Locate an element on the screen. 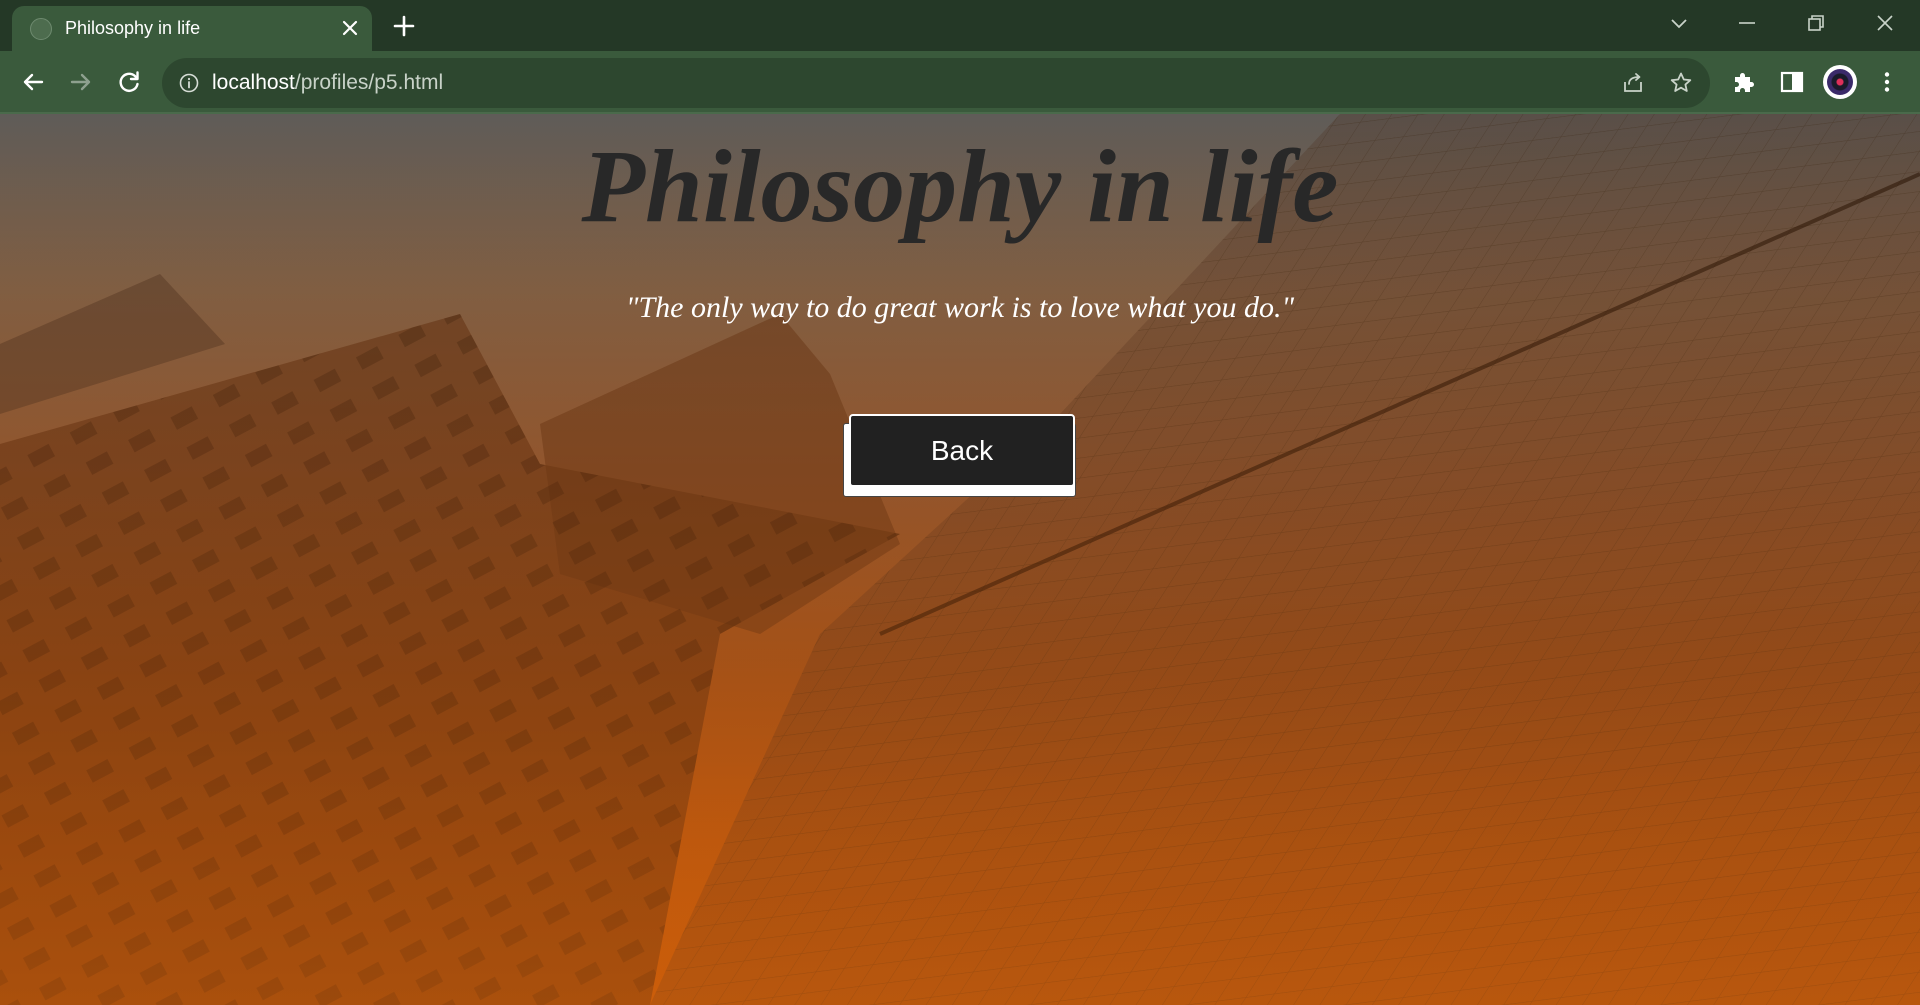  star-icon is located at coordinates (1681, 83).